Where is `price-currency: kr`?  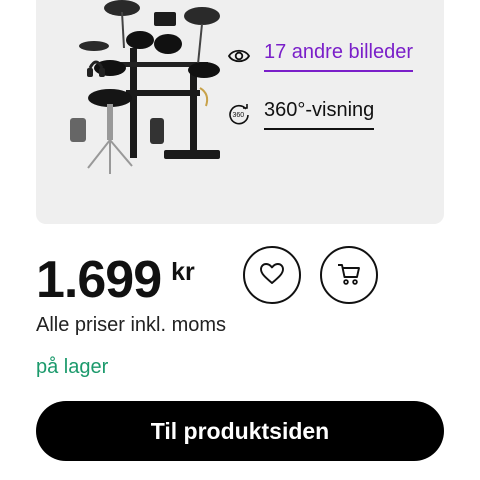 price-currency: kr is located at coordinates (183, 272).